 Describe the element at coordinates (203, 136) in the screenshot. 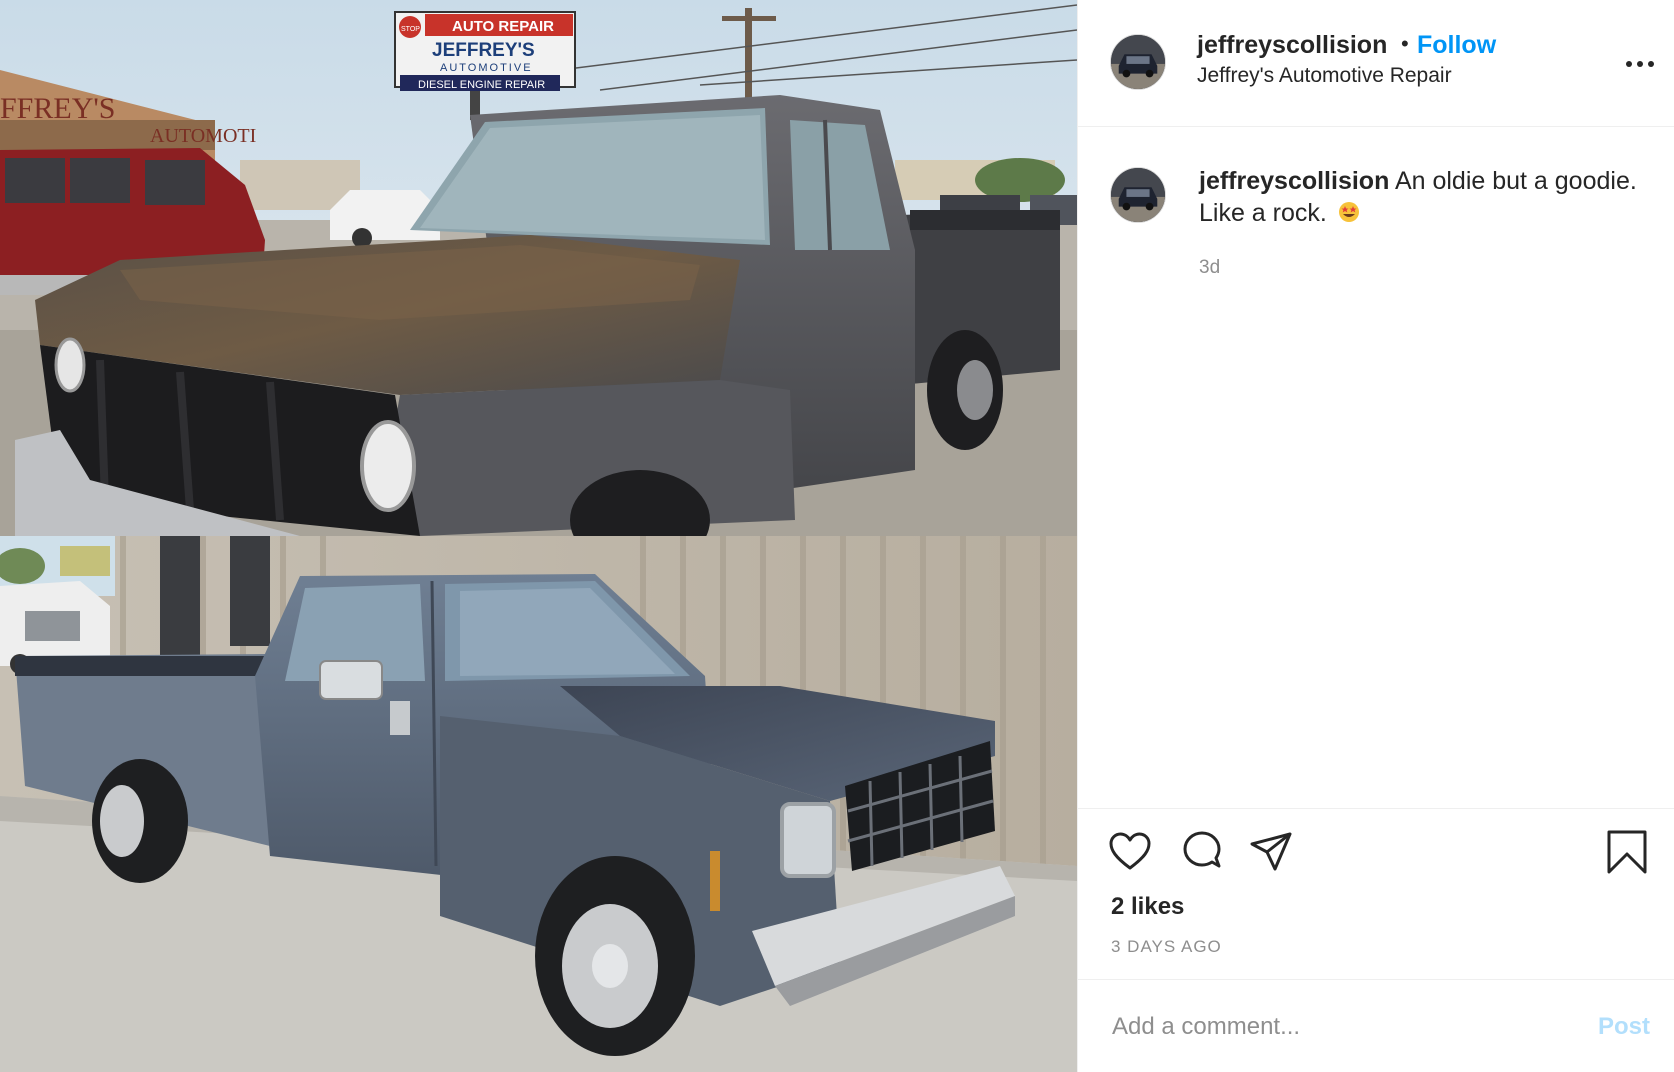

I see `svg-text: AUTOMOTI` at that location.